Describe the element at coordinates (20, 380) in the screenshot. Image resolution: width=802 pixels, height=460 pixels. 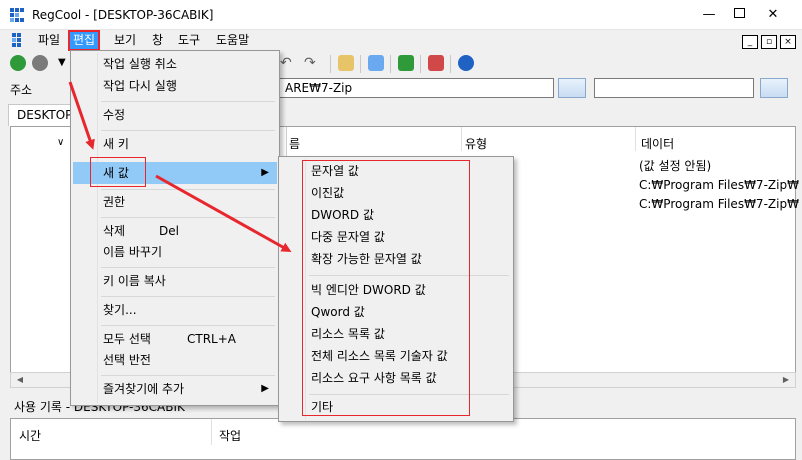
I see `scroll-left-icon: ◀` at that location.